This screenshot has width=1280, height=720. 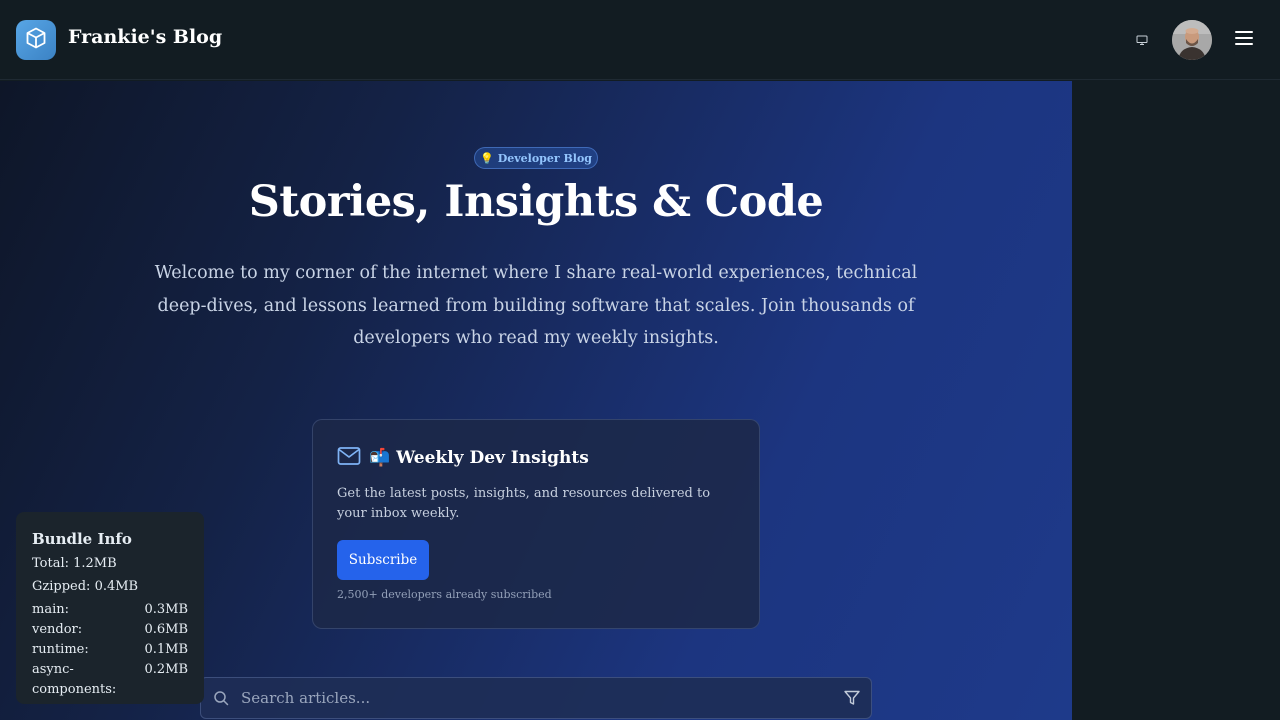 What do you see at coordinates (349, 458) in the screenshot?
I see `mail-icon` at bounding box center [349, 458].